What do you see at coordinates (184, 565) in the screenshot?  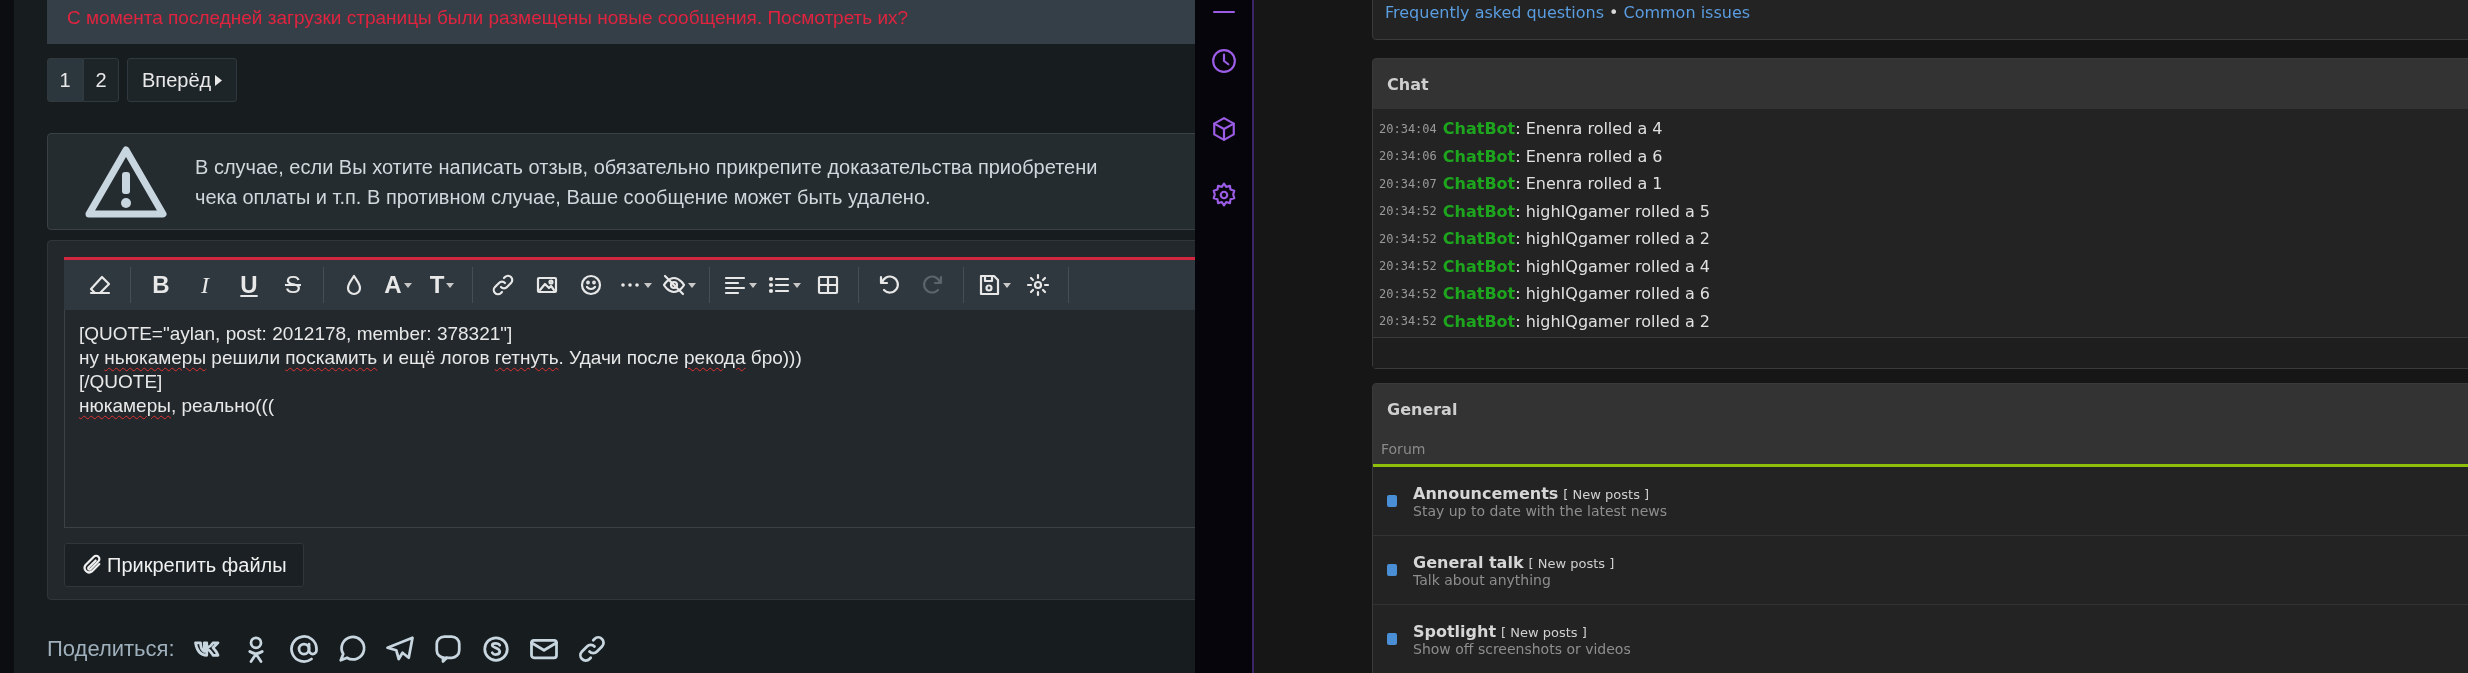 I see `attach-files-button: Прикрепить файлы` at bounding box center [184, 565].